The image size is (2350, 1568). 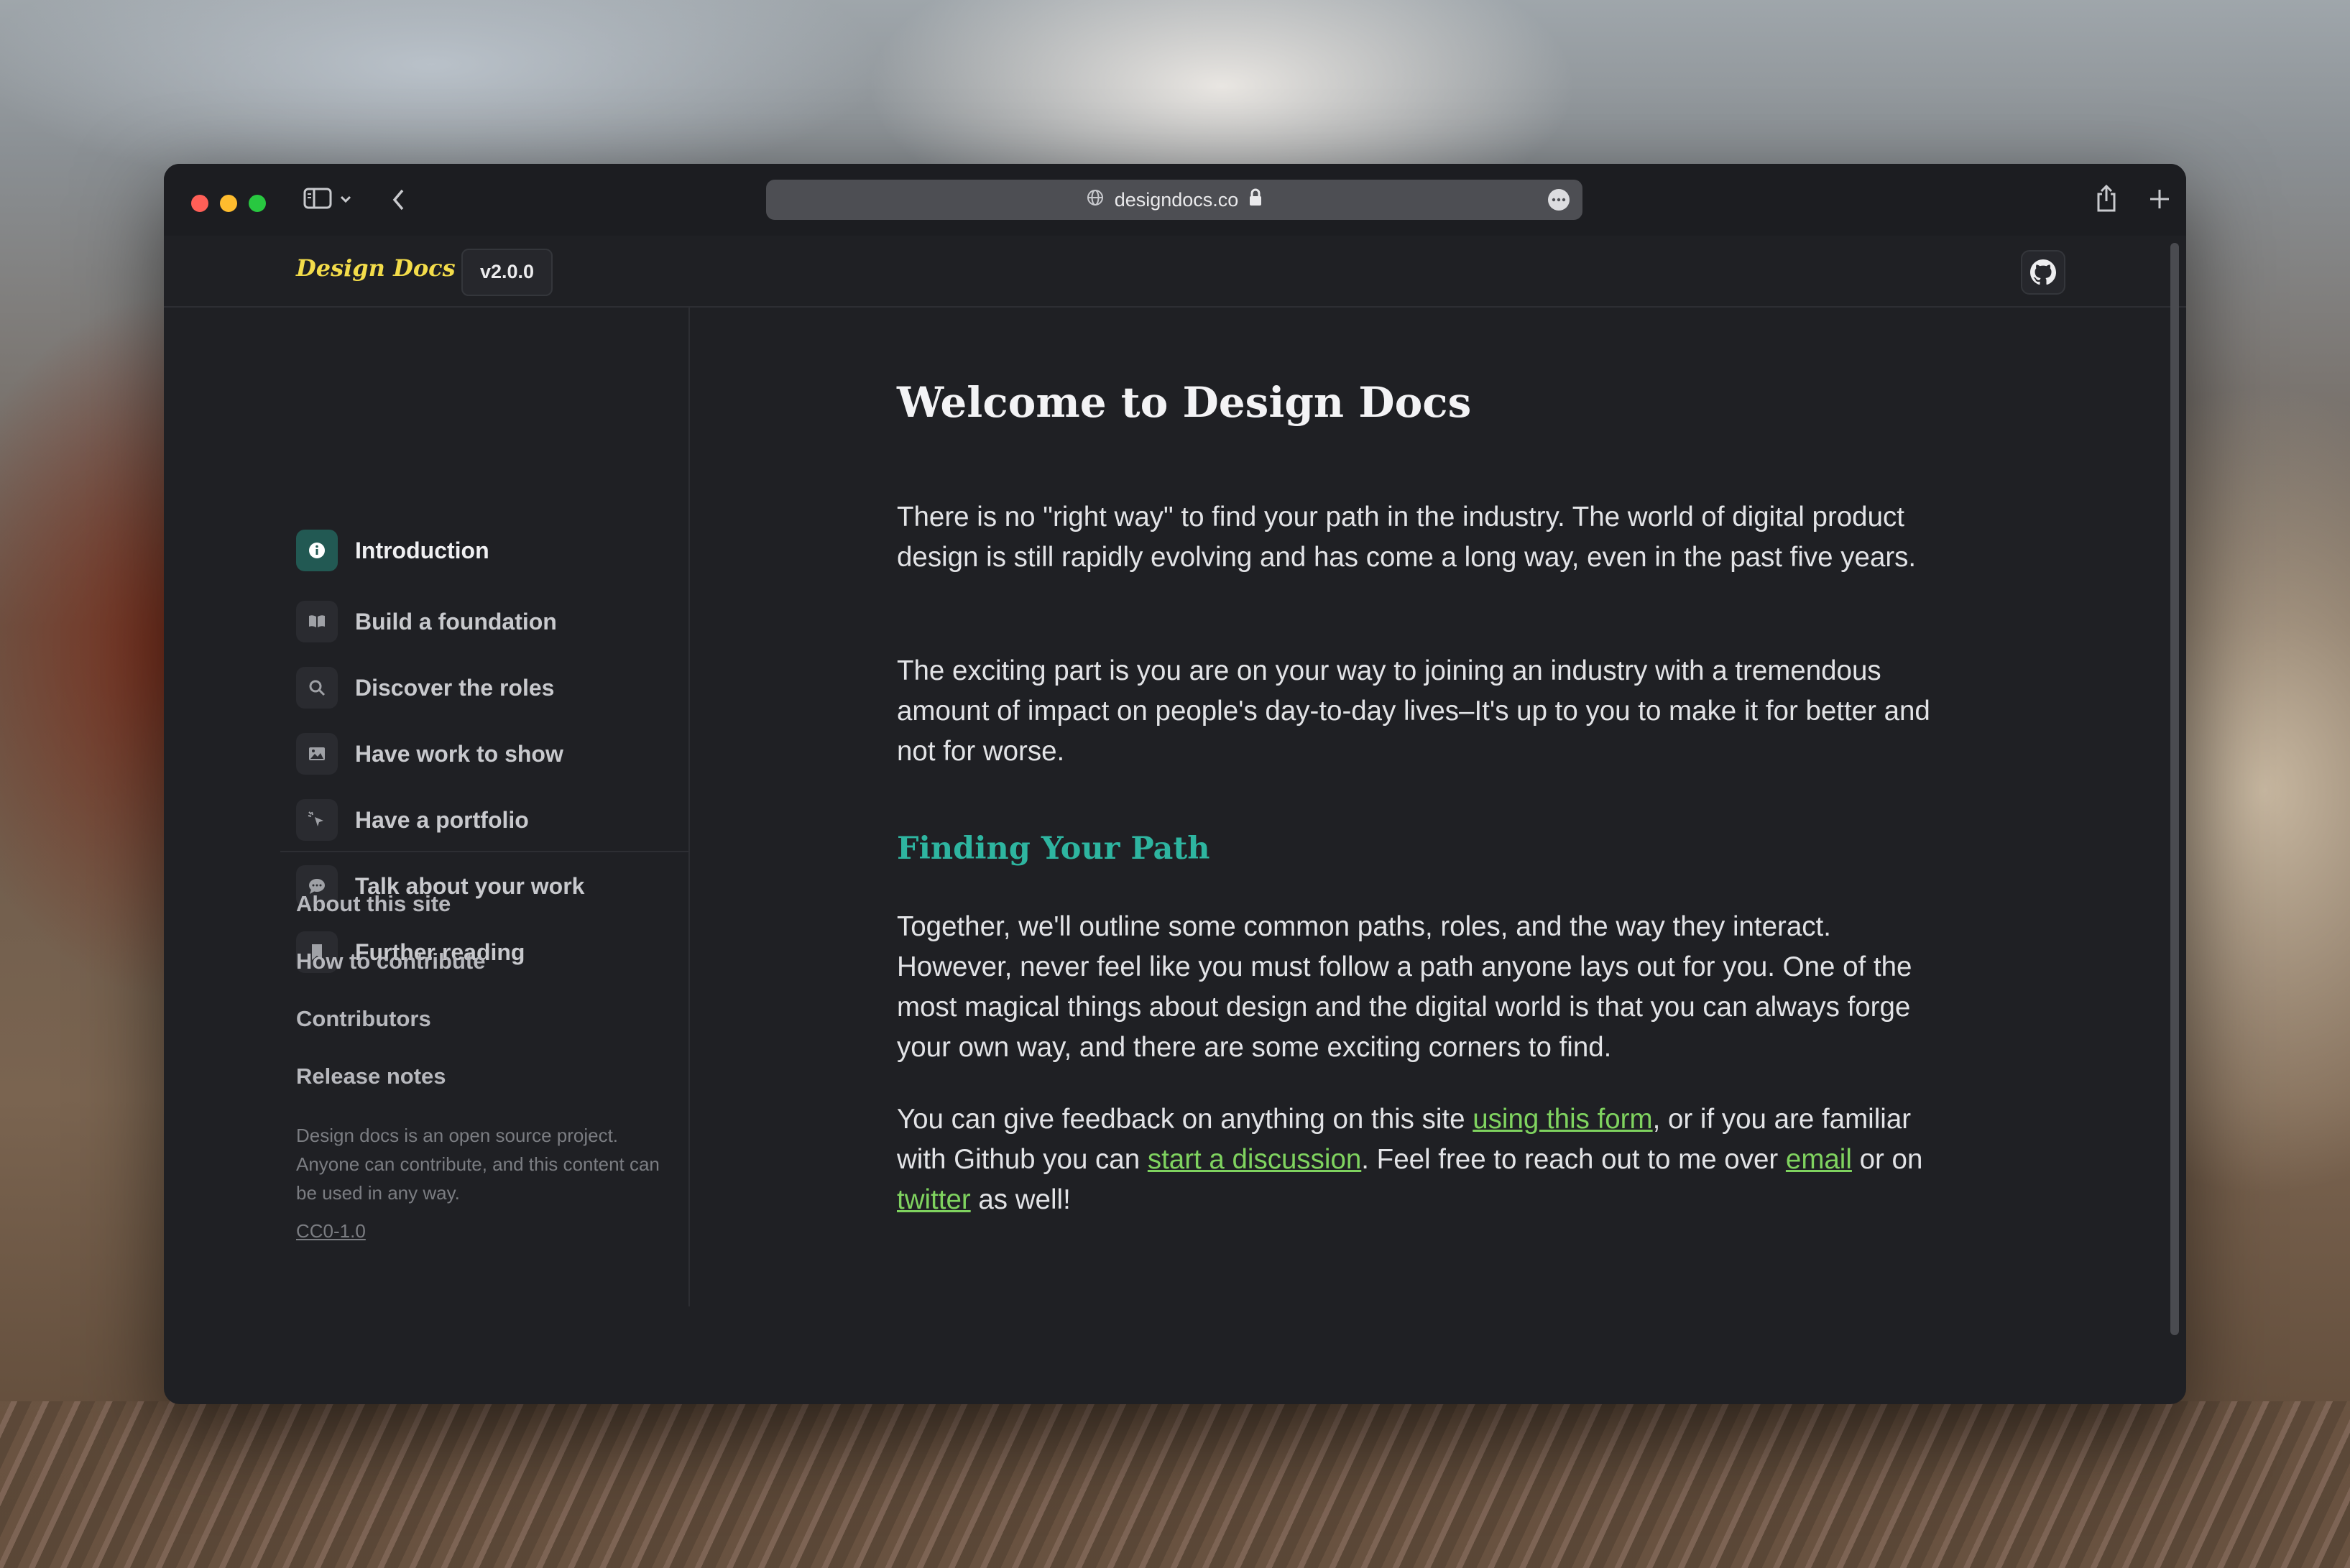 I want to click on new-tab-icon, so click(x=2159, y=200).